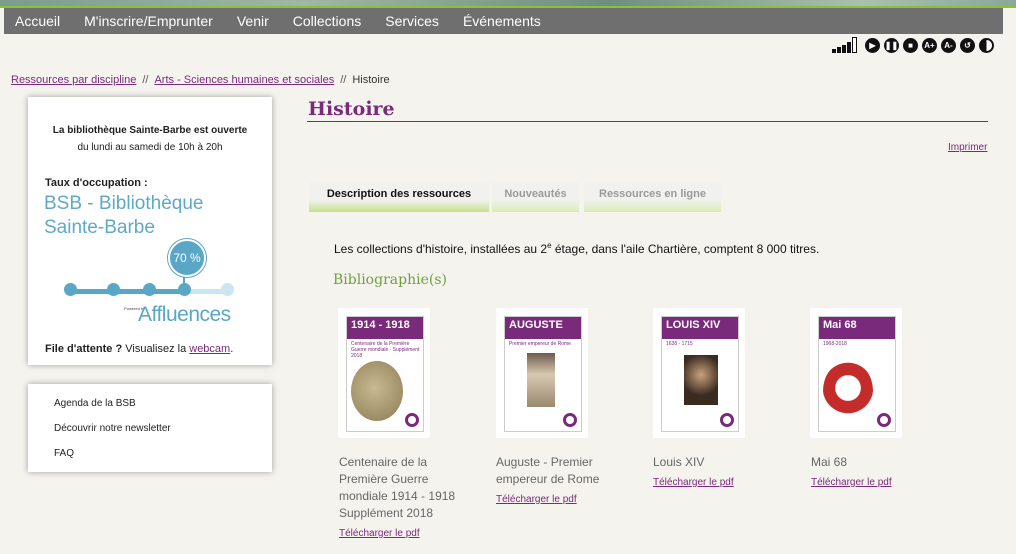  I want to click on queue-info: File d'attente ? Visualisez la webcam., so click(139, 349).